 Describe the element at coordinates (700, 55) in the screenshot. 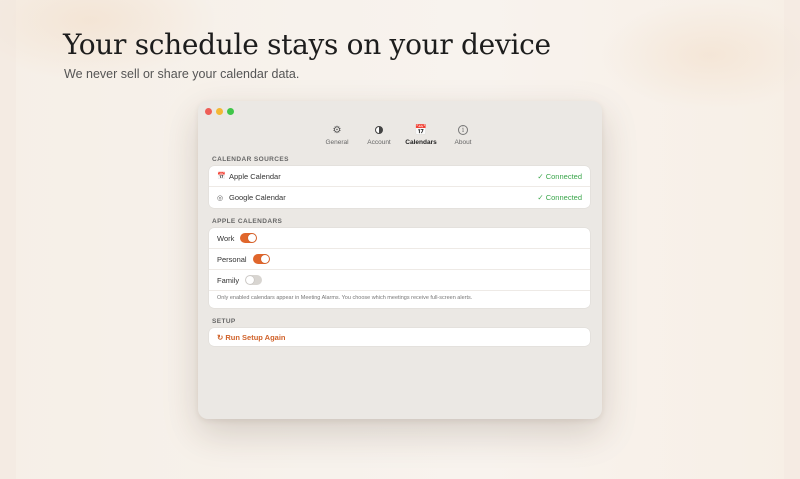

I see `background-glow-right` at that location.